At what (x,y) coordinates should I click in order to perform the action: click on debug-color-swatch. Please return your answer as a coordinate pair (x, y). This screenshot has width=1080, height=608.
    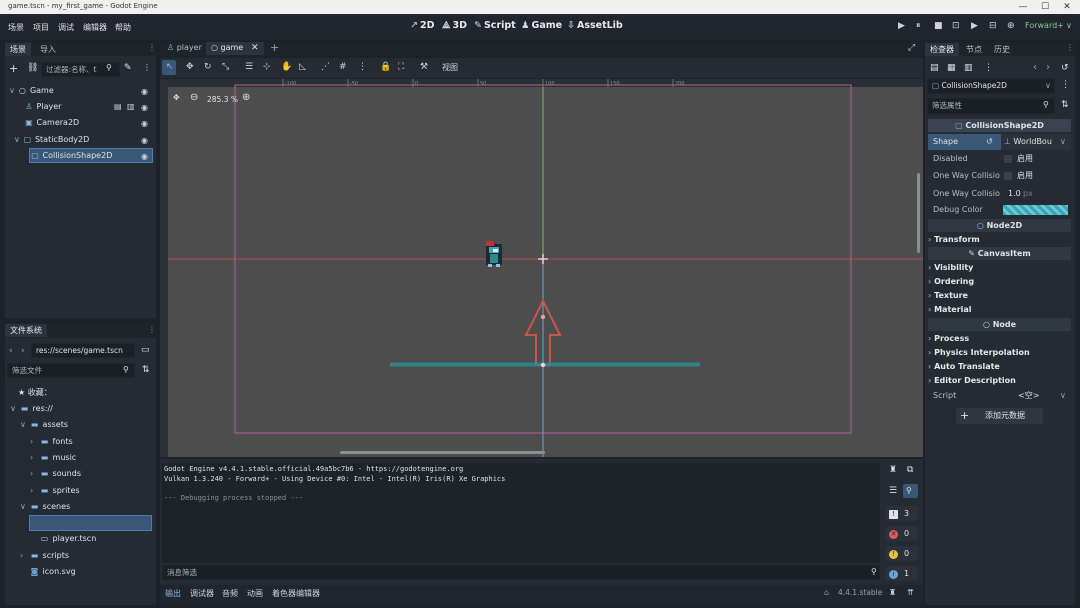
    Looking at the image, I should click on (1035, 210).